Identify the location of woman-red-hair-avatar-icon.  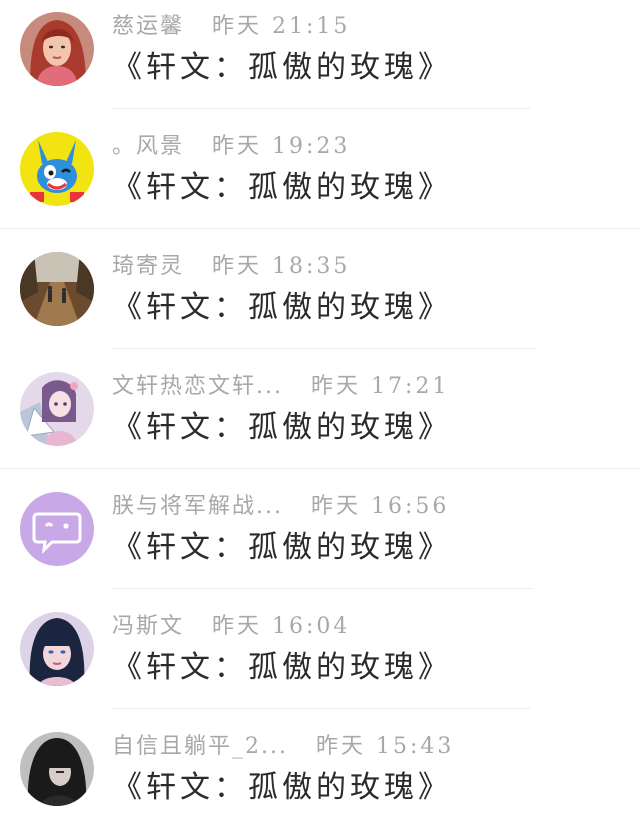
(57, 49).